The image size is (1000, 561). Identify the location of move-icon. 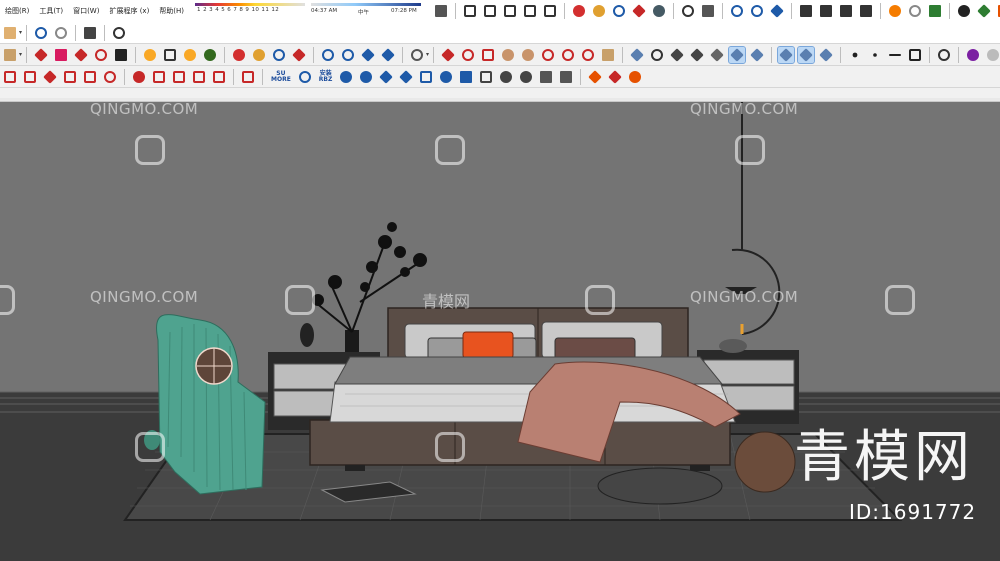
(81, 55).